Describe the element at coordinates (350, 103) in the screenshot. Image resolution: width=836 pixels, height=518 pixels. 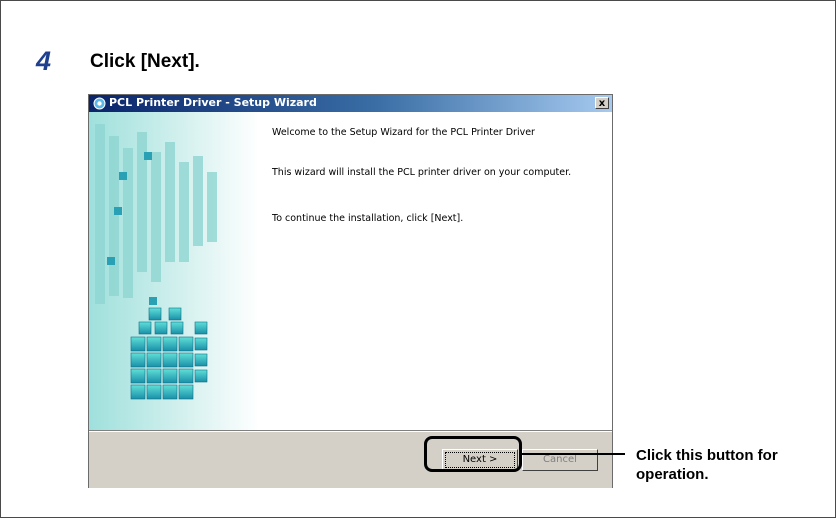
I see `dialog-titlebar: PCL Printer Driver - Setup Wizard x` at that location.